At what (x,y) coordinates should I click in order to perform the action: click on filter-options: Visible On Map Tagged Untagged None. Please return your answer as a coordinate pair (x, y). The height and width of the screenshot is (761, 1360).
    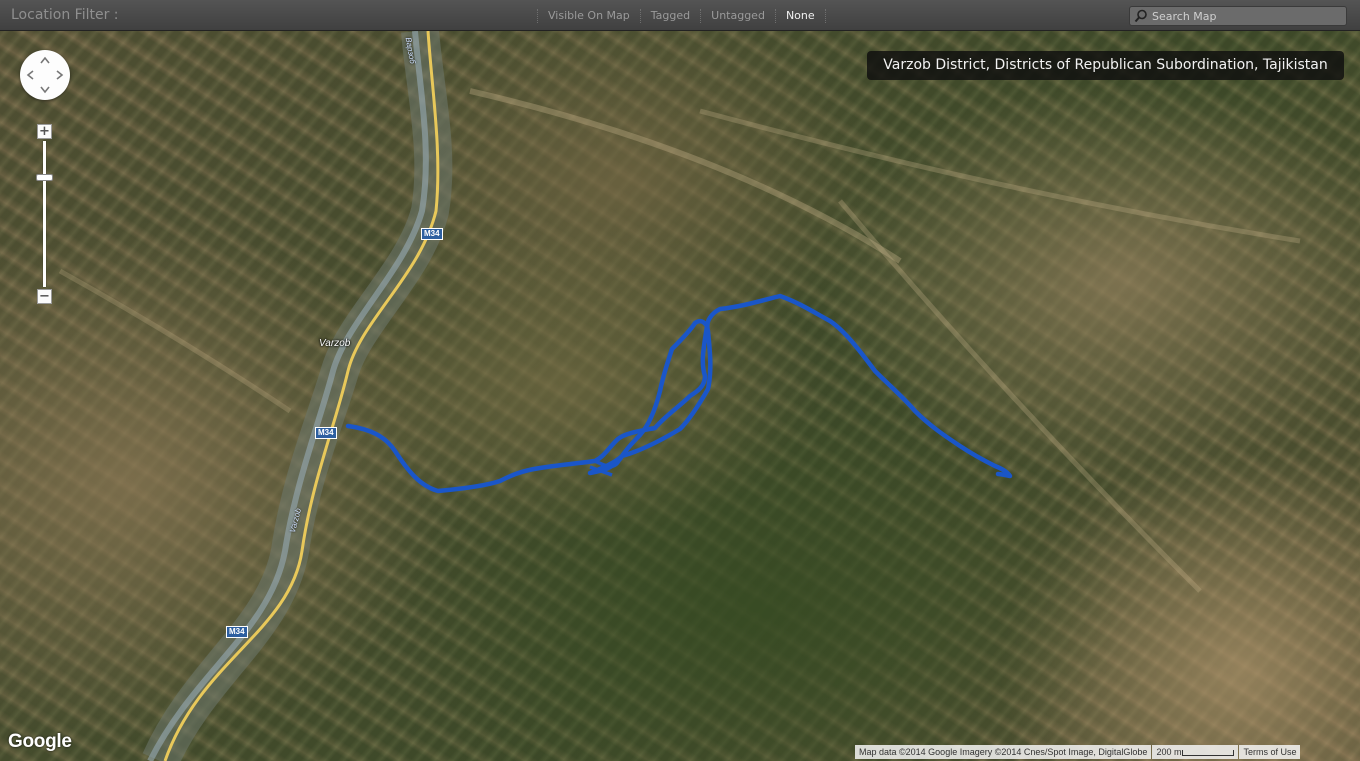
    Looking at the image, I should click on (681, 16).